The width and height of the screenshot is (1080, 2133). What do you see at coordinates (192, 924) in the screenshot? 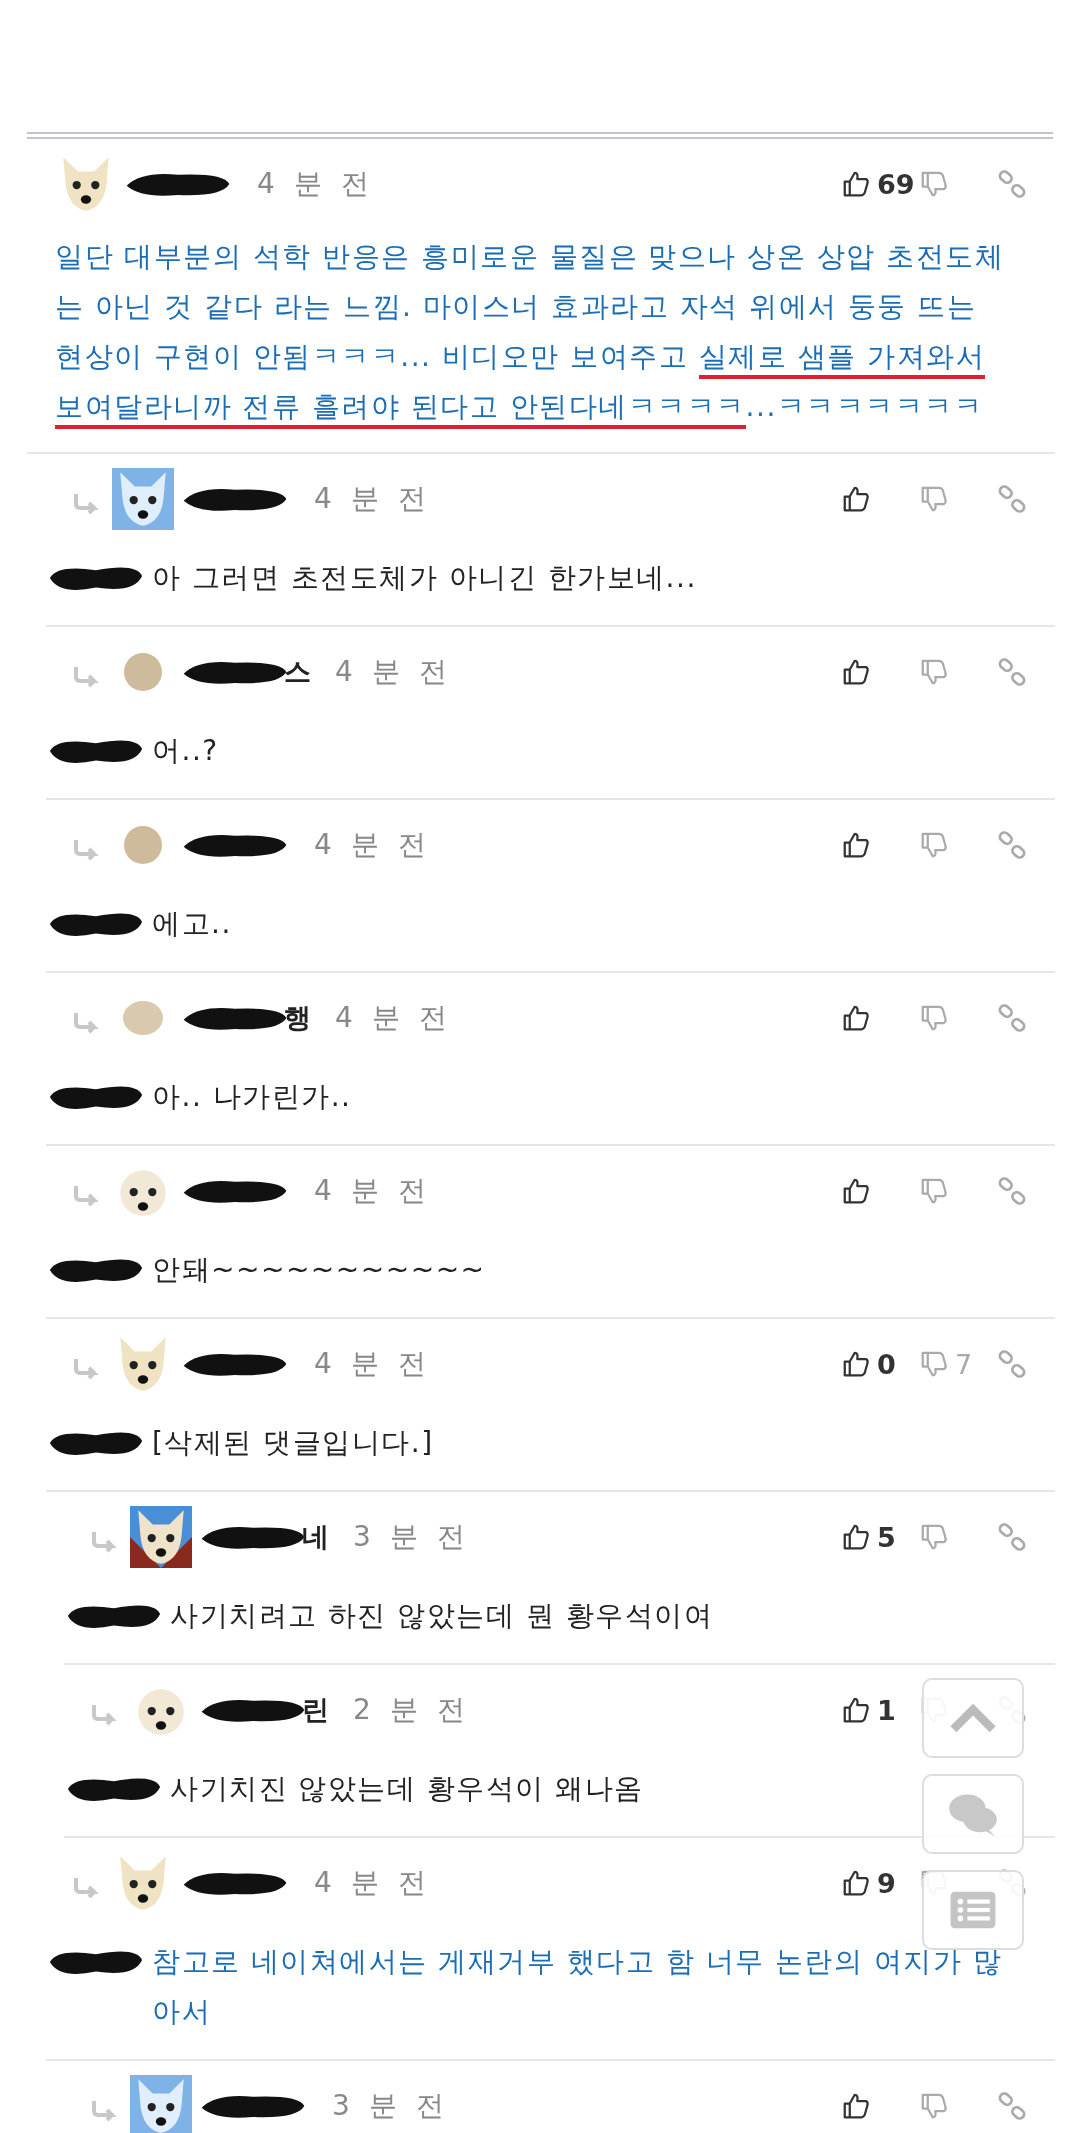
I see `comment-text: 에고..` at bounding box center [192, 924].